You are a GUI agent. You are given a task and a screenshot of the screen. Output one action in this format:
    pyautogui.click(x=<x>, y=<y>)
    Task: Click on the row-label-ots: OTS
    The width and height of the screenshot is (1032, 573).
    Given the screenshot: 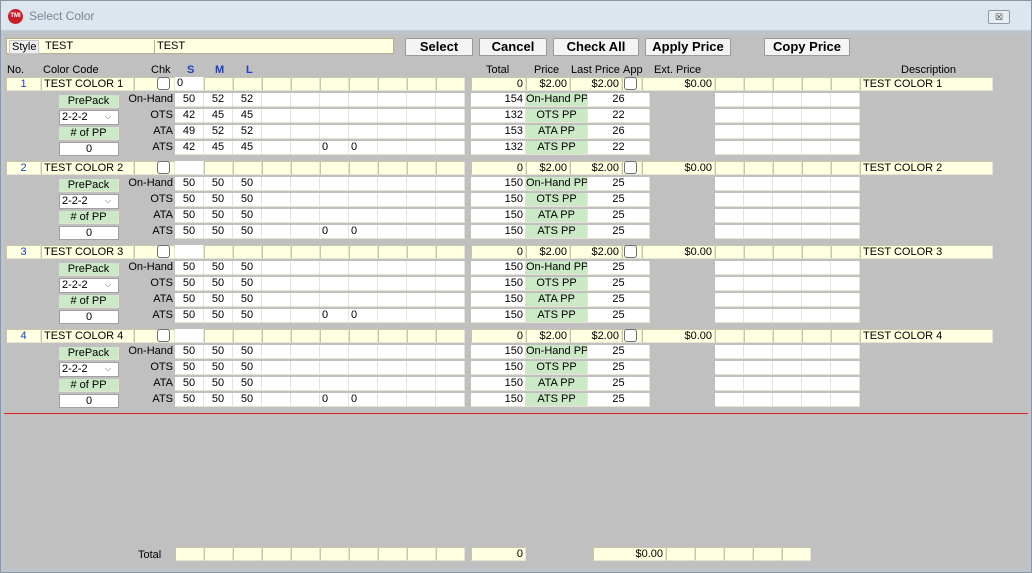 What is the action you would take?
    pyautogui.click(x=161, y=283)
    